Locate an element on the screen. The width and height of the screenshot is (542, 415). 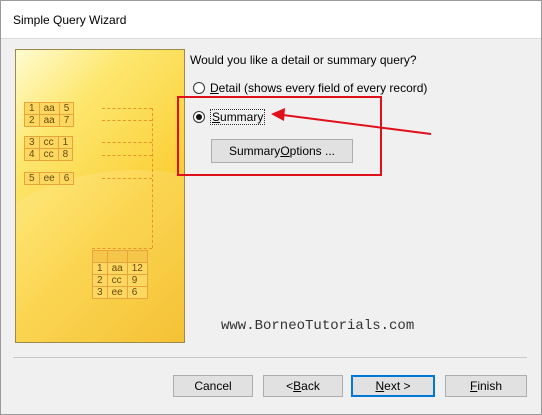
finish-button: Finish is located at coordinates (486, 386).